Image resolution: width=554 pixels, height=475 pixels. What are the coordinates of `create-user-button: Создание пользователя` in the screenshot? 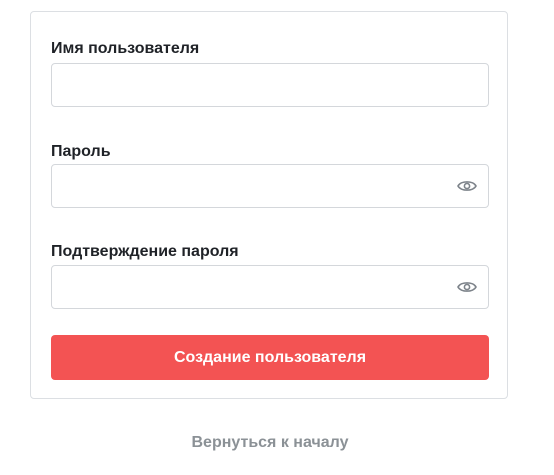 It's located at (270, 357).